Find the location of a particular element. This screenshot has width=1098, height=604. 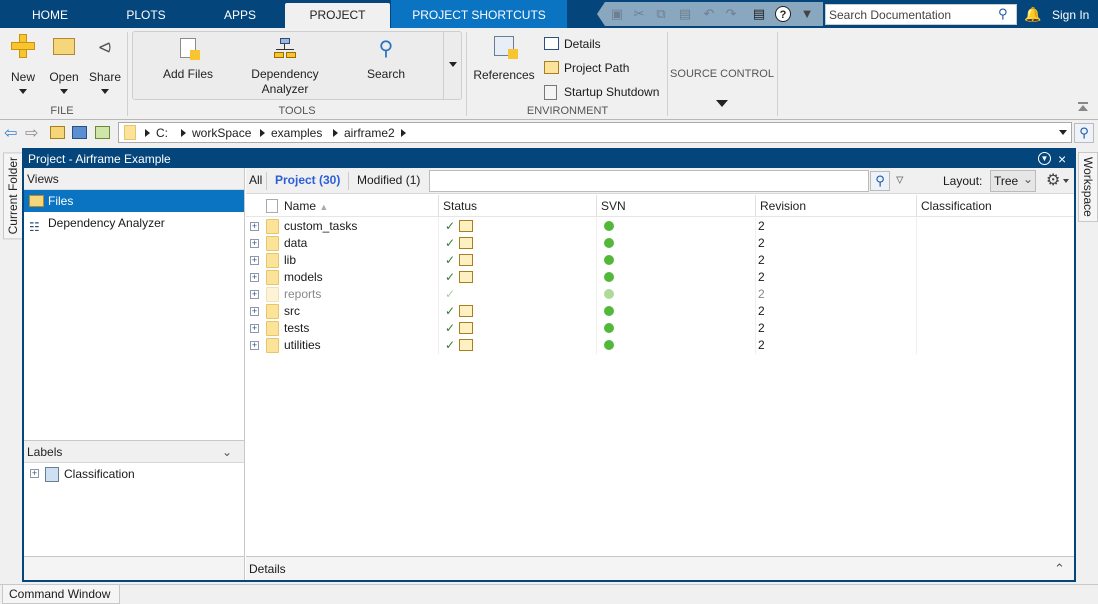

view-files: Files is located at coordinates (134, 201).